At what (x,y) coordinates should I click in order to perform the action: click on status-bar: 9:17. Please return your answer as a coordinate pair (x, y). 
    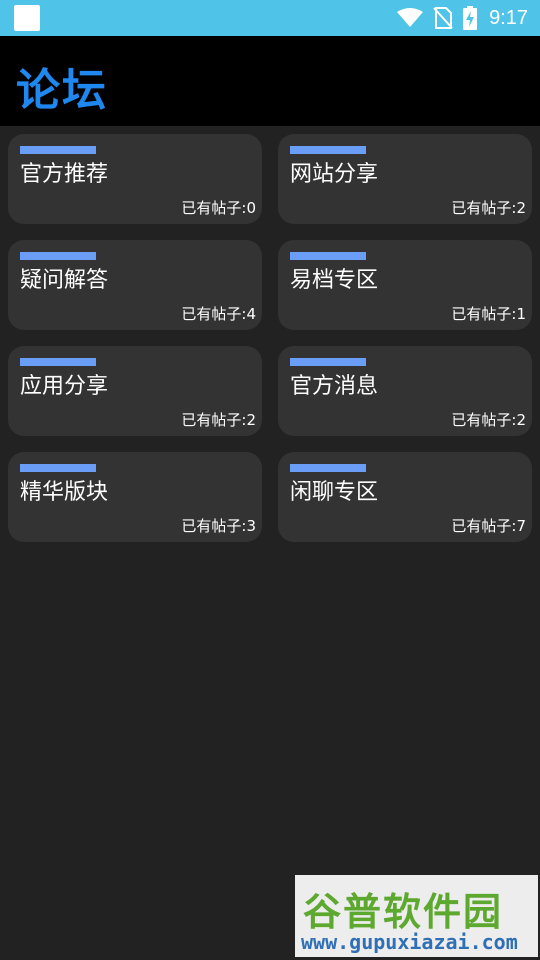
    Looking at the image, I should click on (270, 18).